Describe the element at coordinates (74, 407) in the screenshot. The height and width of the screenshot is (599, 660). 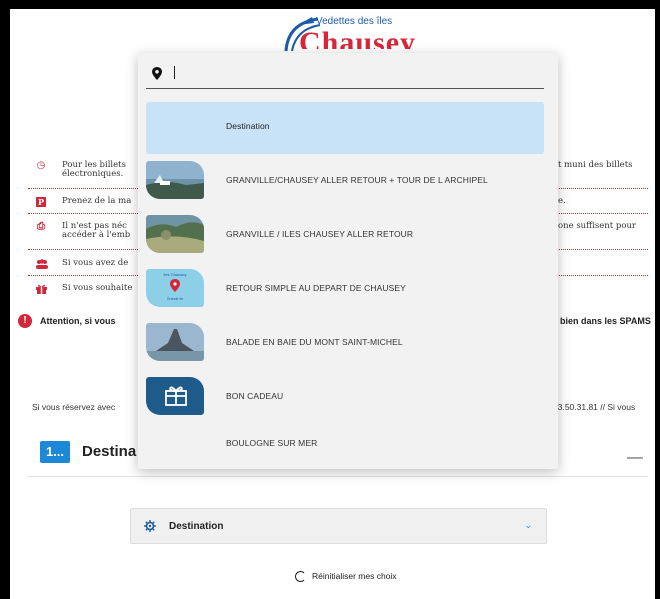
I see `reservation-text: Si vous réservez avec` at that location.